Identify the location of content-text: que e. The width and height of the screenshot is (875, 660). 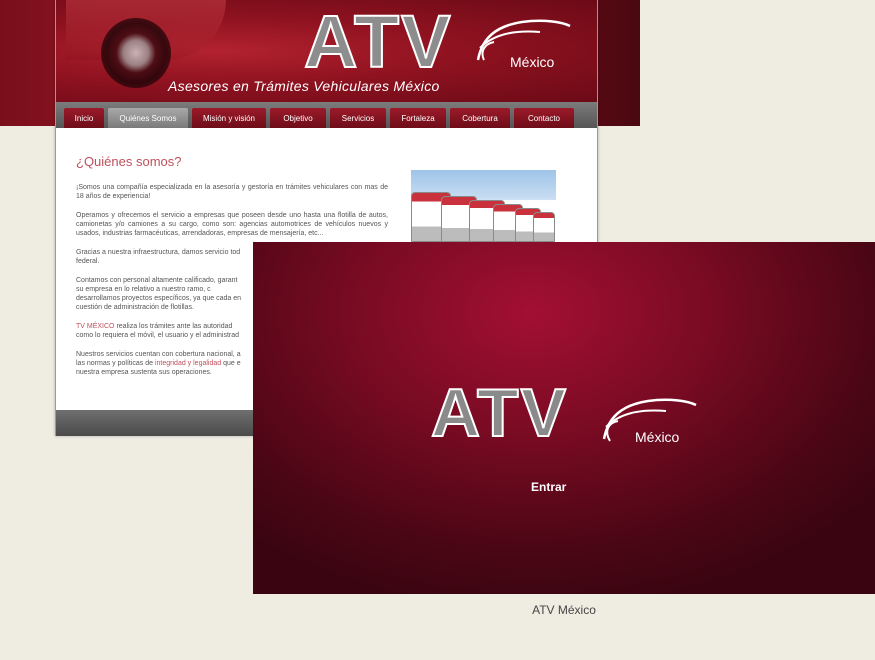
(231, 363).